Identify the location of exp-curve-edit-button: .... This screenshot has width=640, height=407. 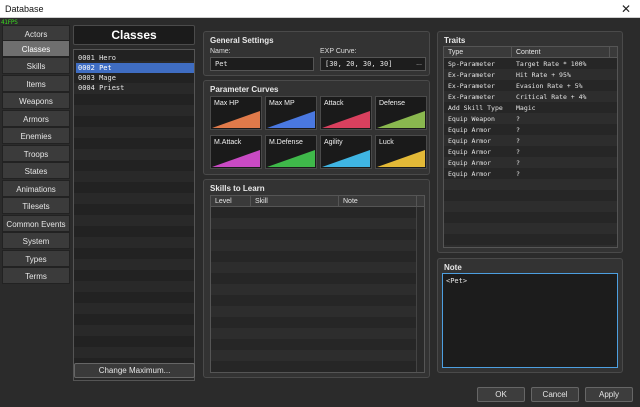
(419, 64).